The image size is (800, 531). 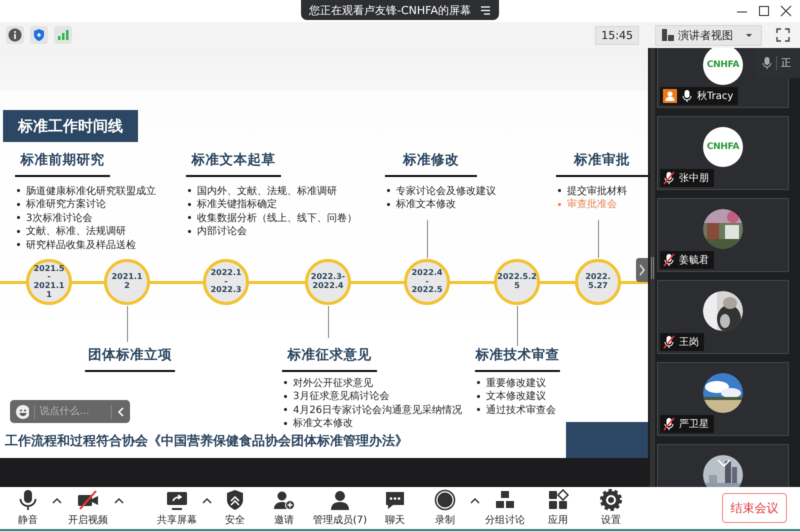 What do you see at coordinates (70, 126) in the screenshot?
I see `slide-title: 标准工作时间线` at bounding box center [70, 126].